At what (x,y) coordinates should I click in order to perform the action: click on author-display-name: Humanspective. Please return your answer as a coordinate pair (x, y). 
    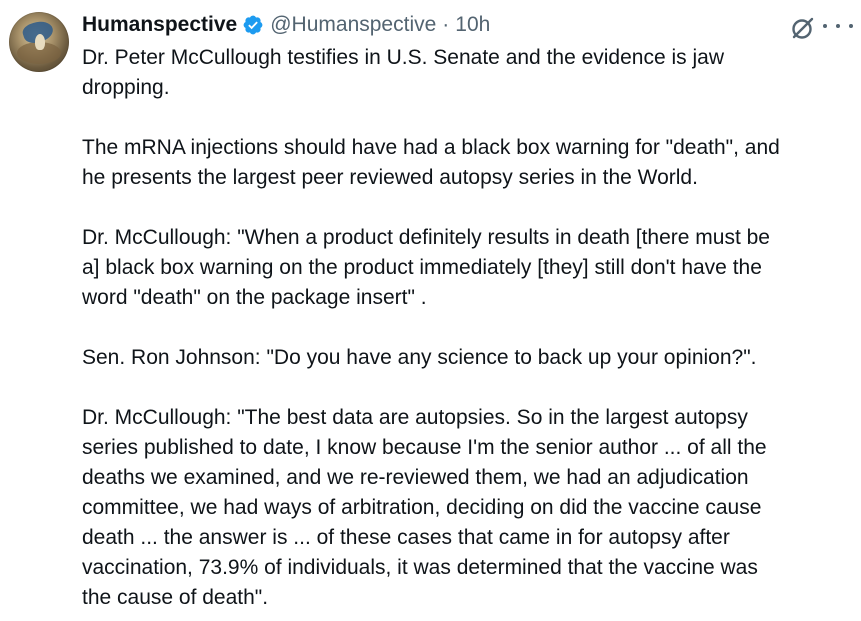
    Looking at the image, I should click on (159, 25).